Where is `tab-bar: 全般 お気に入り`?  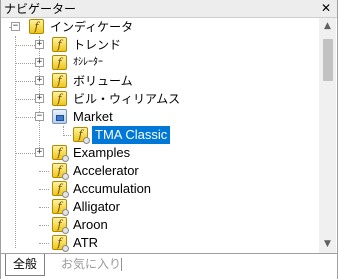 tab-bar: 全般 お気に入り is located at coordinates (169, 266).